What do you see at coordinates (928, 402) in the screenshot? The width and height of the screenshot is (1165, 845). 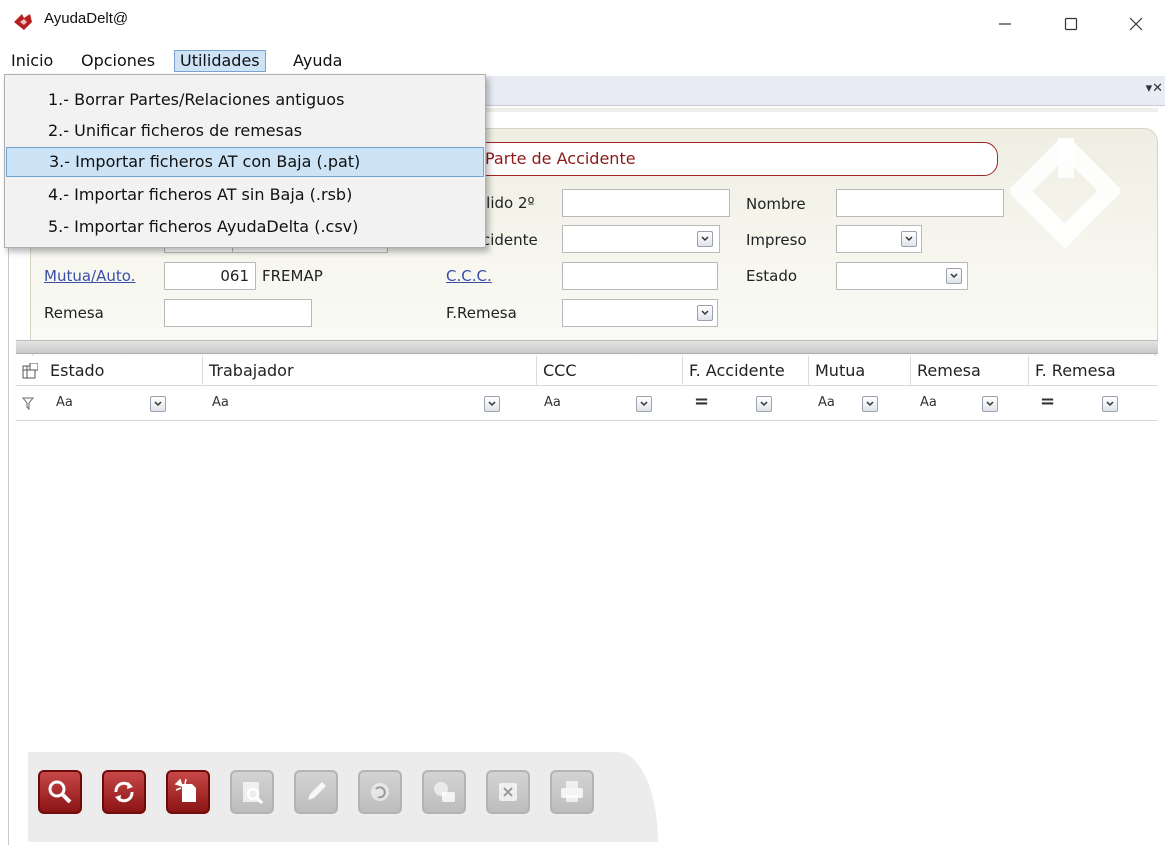 I see `filter-remesa-text: Aa` at bounding box center [928, 402].